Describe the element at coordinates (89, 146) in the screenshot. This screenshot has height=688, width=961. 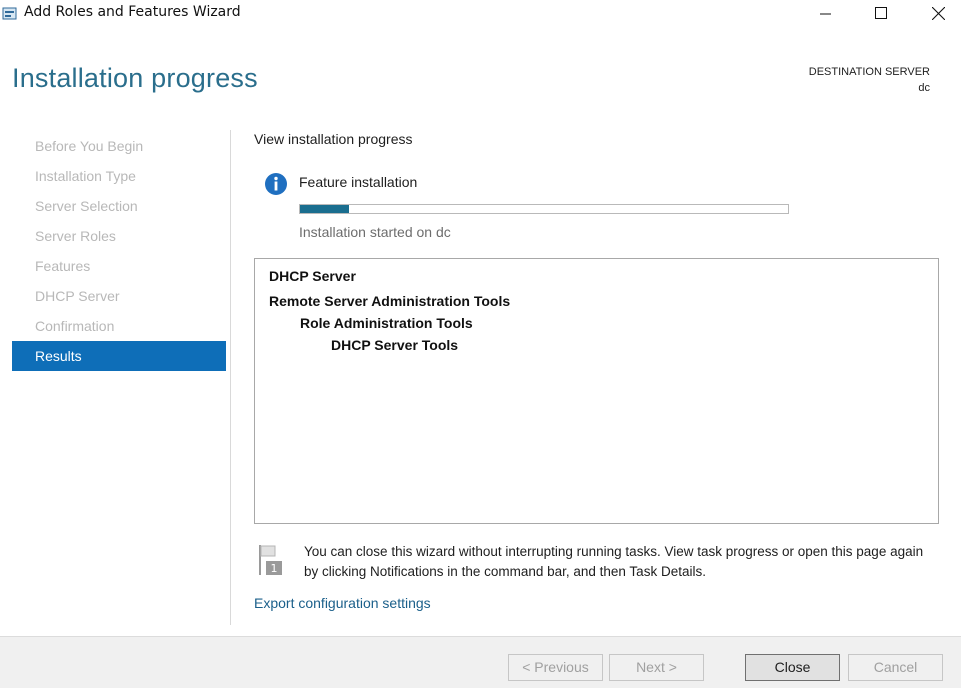
I see `nav-item-before-you-begin: Before You Begin` at that location.